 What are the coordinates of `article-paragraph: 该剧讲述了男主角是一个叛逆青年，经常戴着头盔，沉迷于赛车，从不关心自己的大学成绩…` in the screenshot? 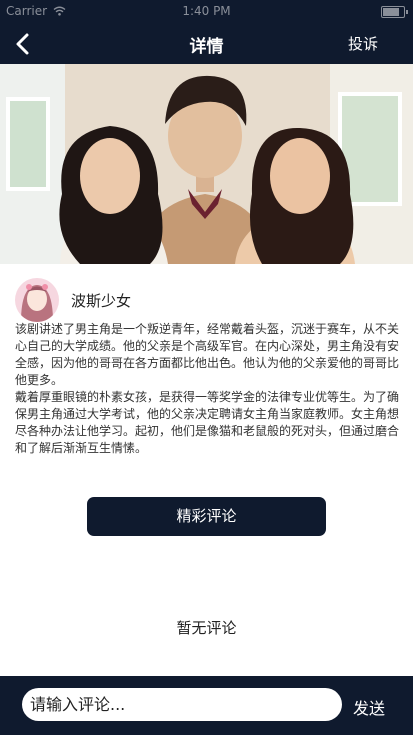 It's located at (207, 354).